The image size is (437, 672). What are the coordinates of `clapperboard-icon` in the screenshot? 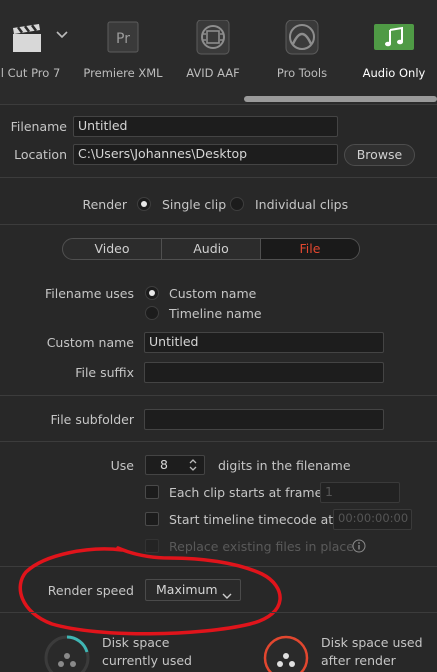 It's located at (27, 38).